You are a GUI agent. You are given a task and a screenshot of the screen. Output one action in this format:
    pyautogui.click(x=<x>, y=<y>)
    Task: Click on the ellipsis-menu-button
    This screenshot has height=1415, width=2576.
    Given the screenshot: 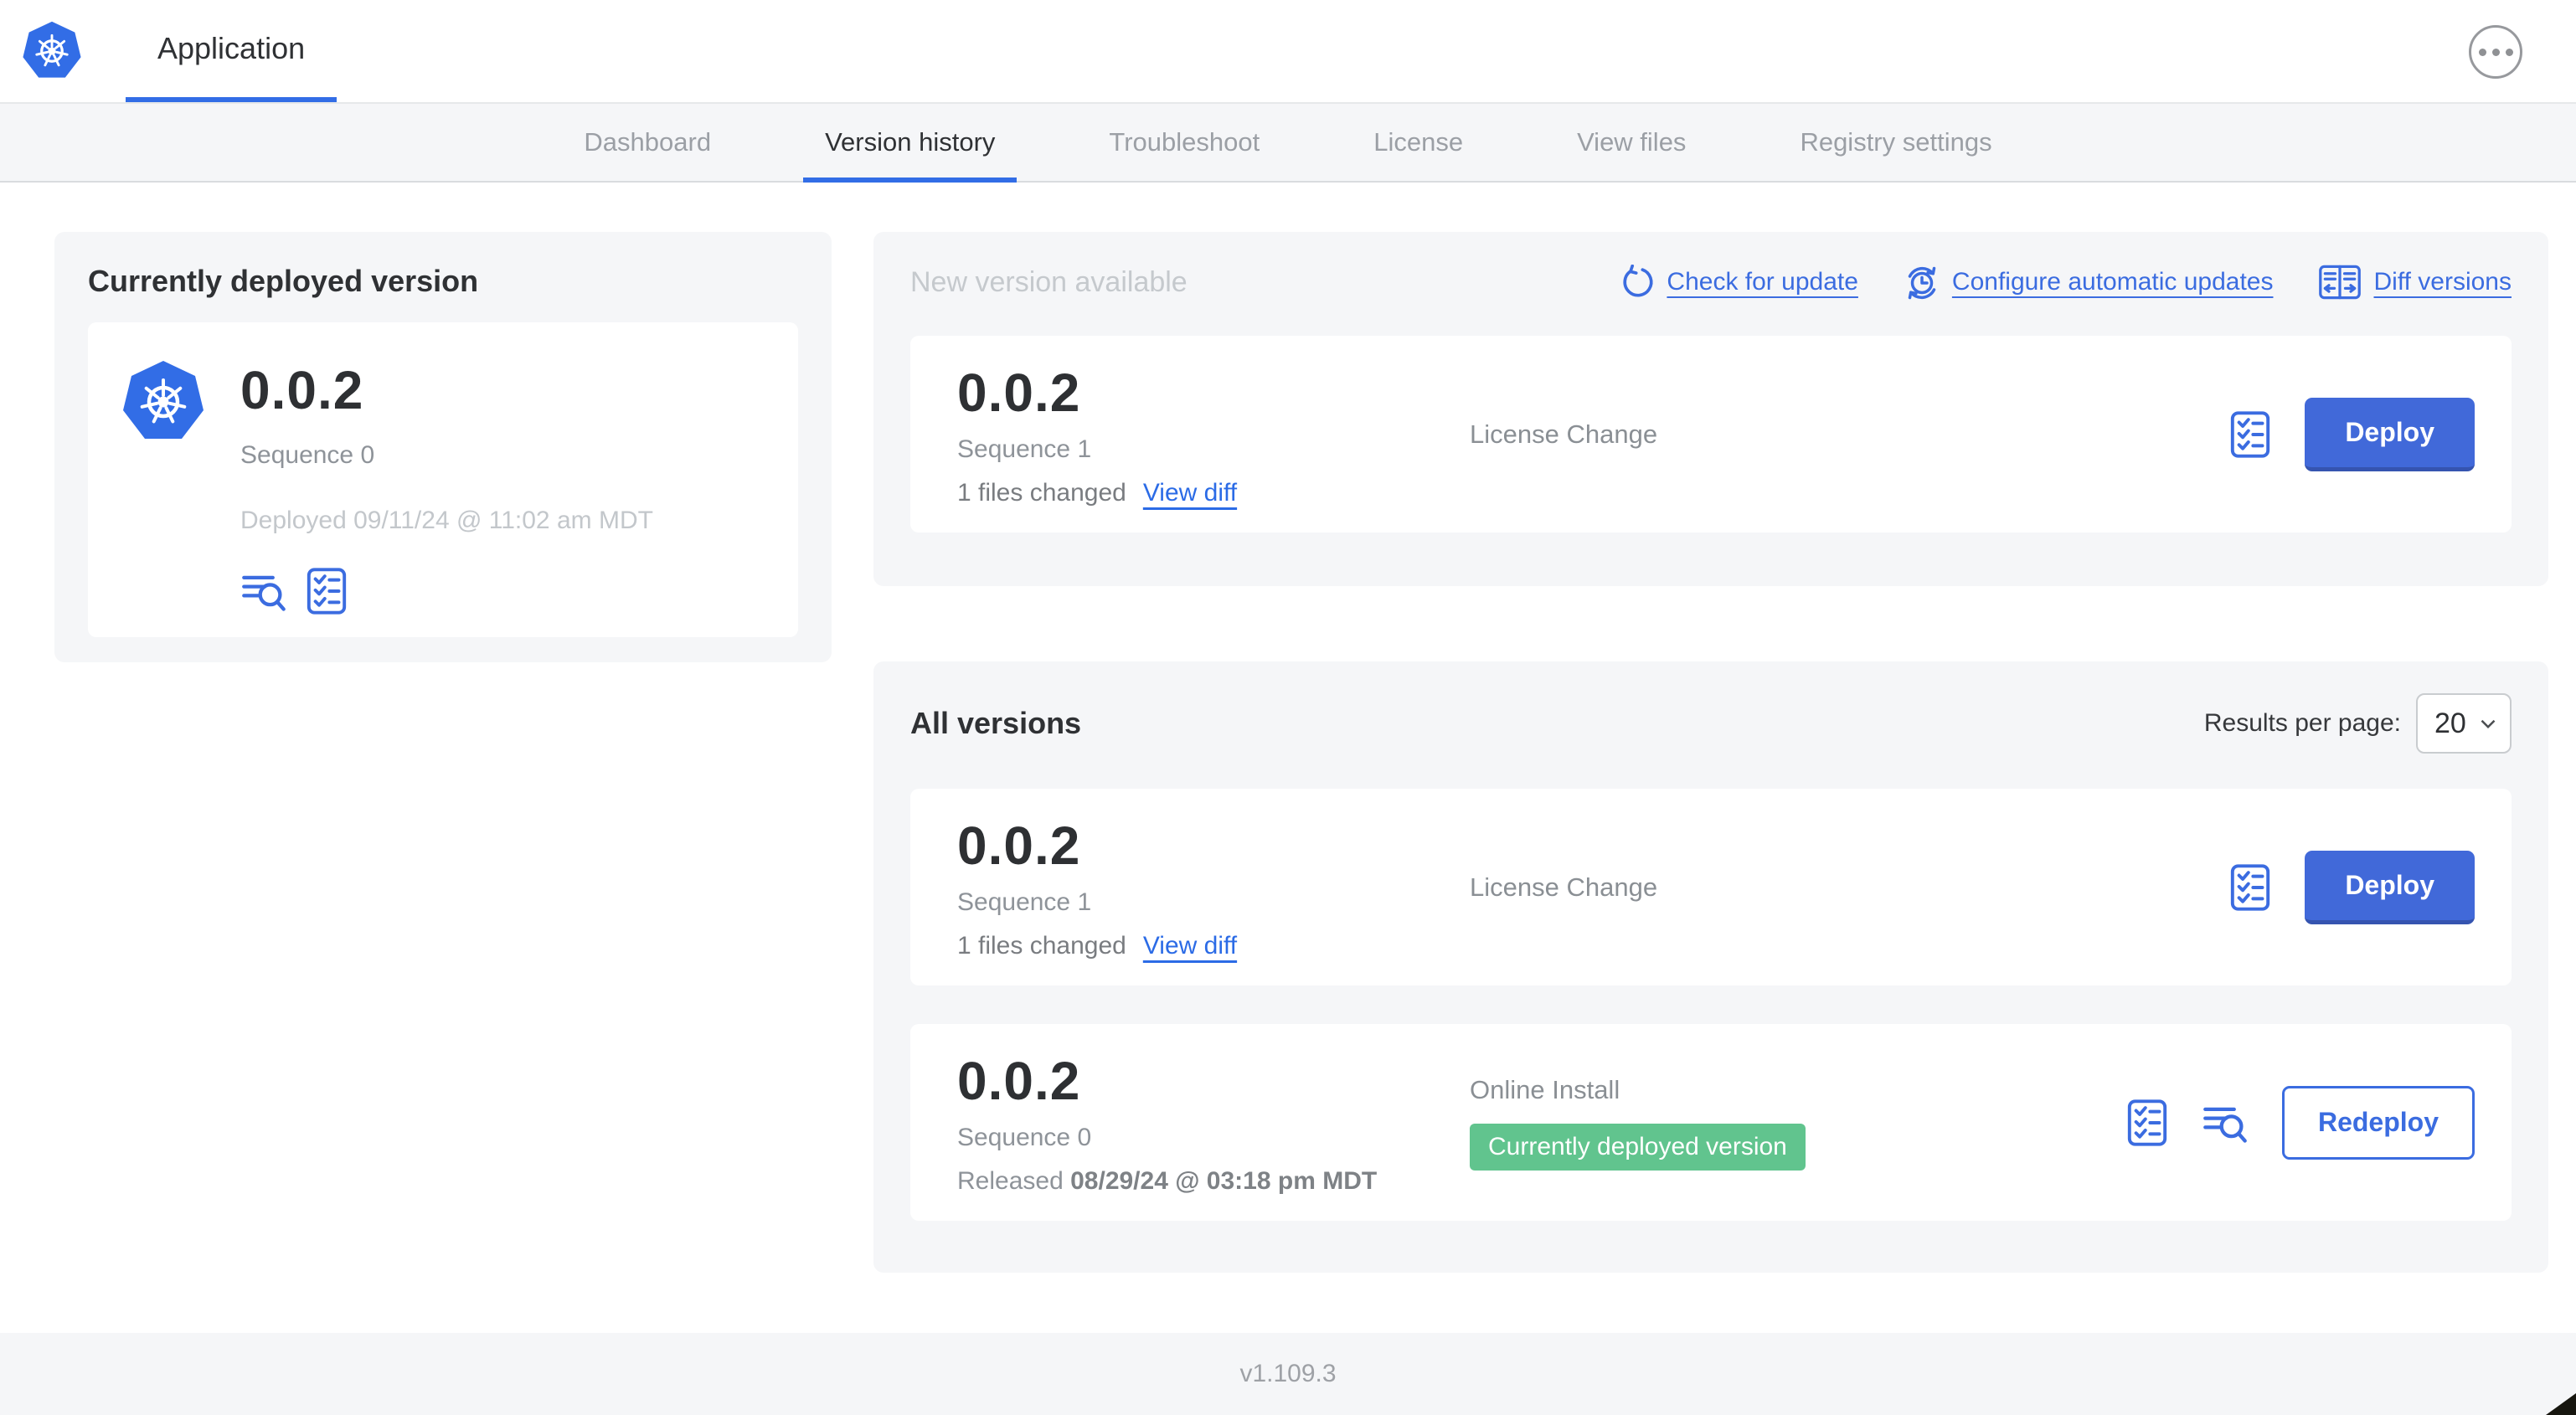 What is the action you would take?
    pyautogui.click(x=2495, y=52)
    